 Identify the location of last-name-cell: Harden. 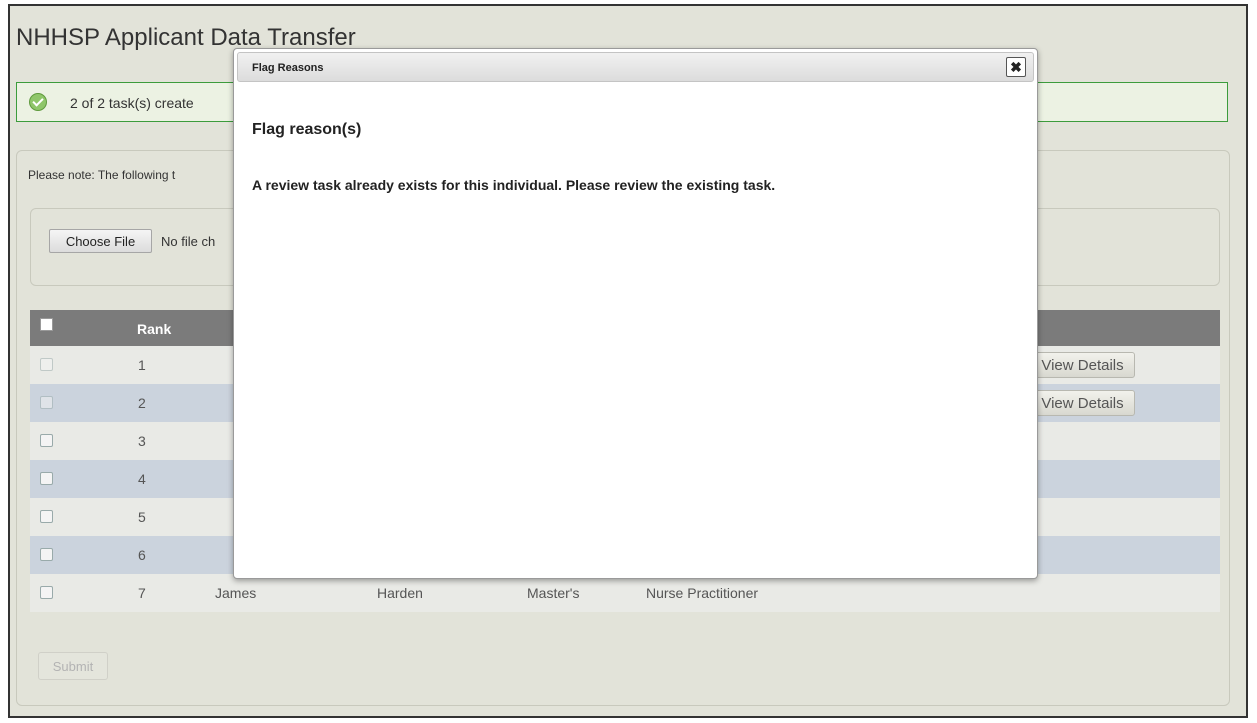
(400, 593).